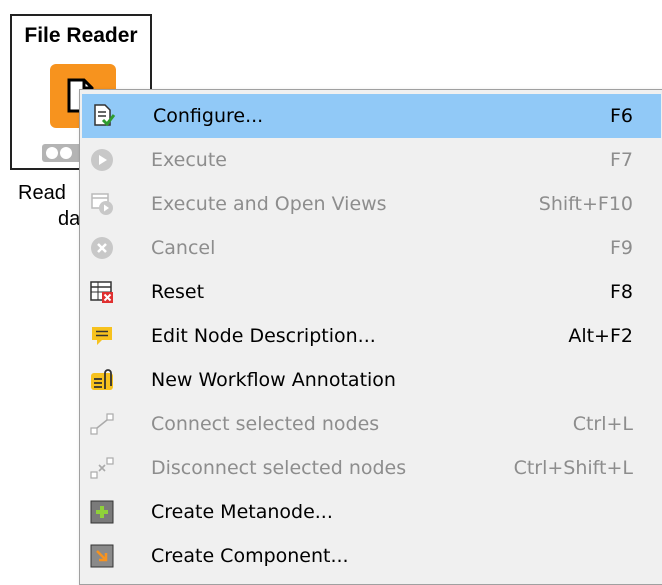 Image resolution: width=662 pixels, height=585 pixels. Describe the element at coordinates (279, 468) in the screenshot. I see `menu-item-label: Disconnect selected nodes` at that location.